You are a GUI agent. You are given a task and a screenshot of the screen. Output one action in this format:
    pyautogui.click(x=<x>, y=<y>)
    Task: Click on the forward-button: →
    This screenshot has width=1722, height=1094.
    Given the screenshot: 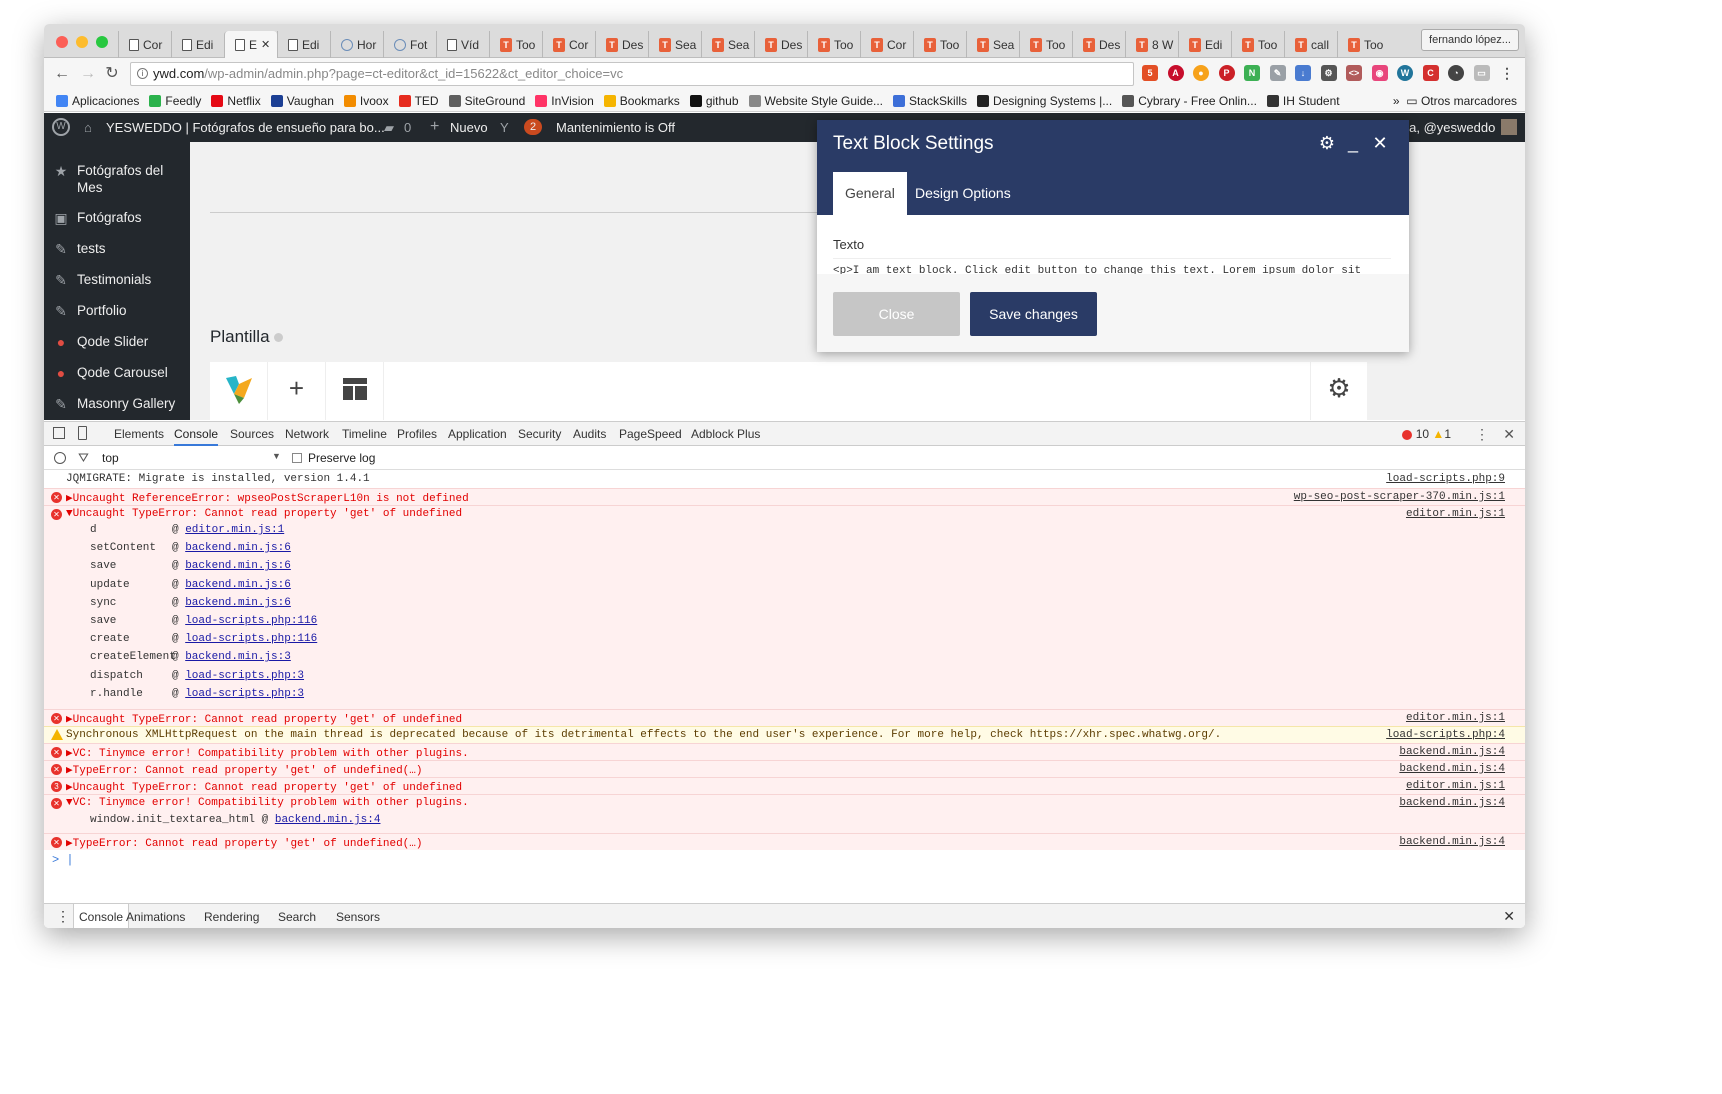 What is the action you would take?
    pyautogui.click(x=88, y=74)
    